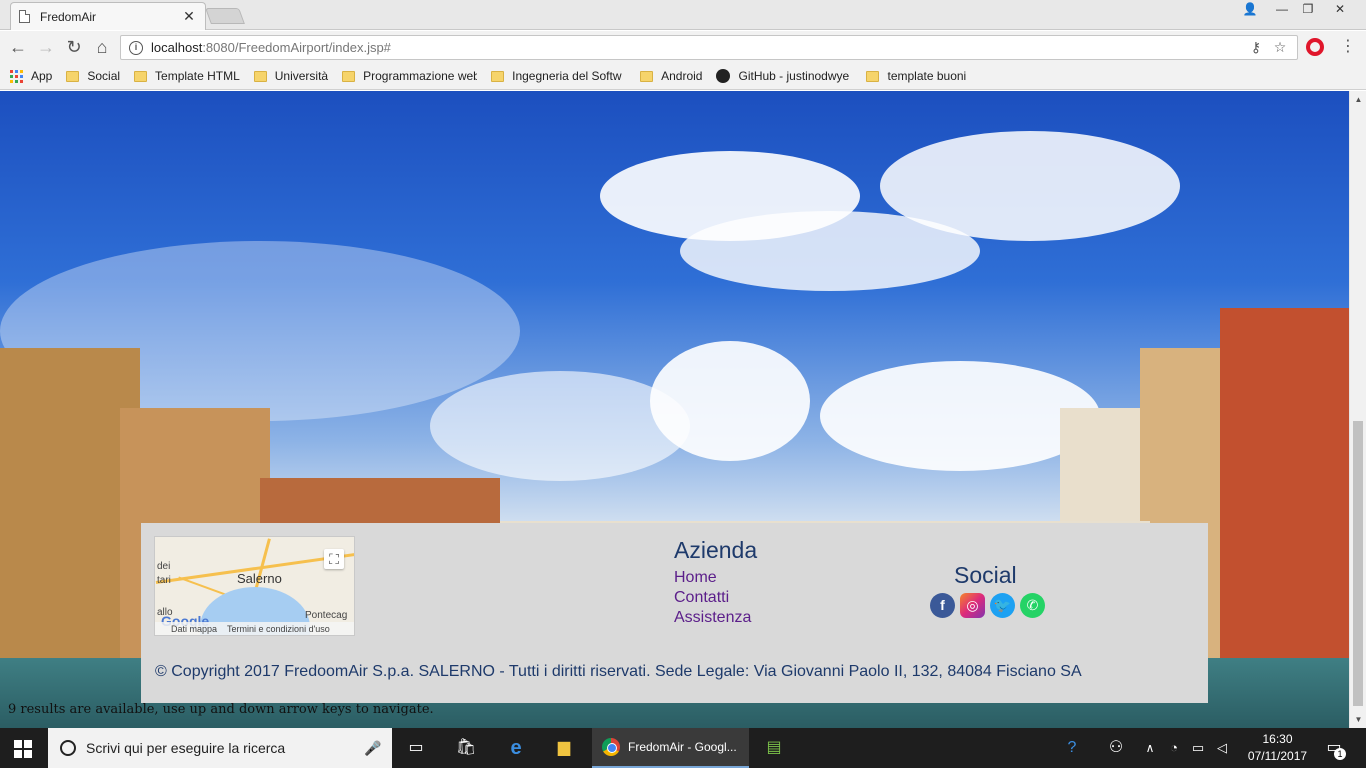 The height and width of the screenshot is (768, 1366). I want to click on bookmark-social: Social, so click(93, 76).